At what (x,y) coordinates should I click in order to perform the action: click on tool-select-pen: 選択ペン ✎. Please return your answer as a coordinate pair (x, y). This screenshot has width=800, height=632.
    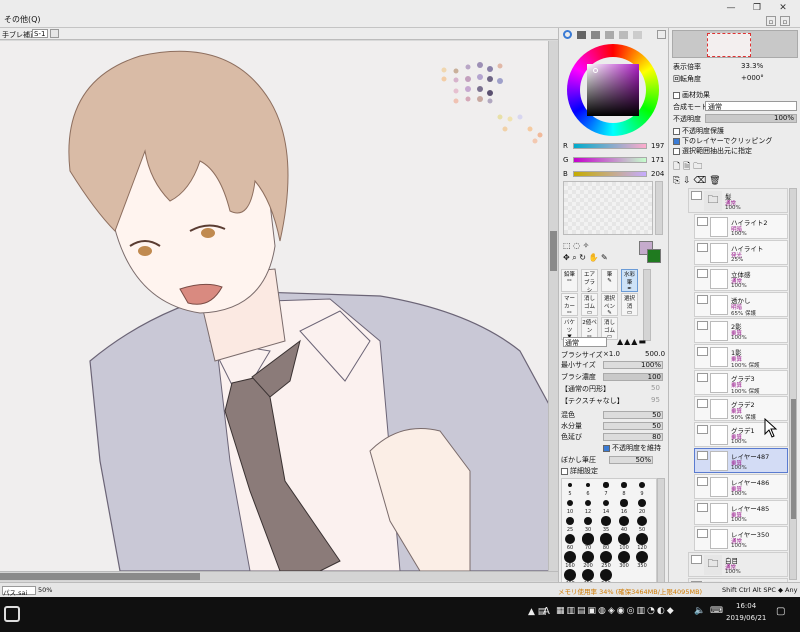
    Looking at the image, I should click on (609, 304).